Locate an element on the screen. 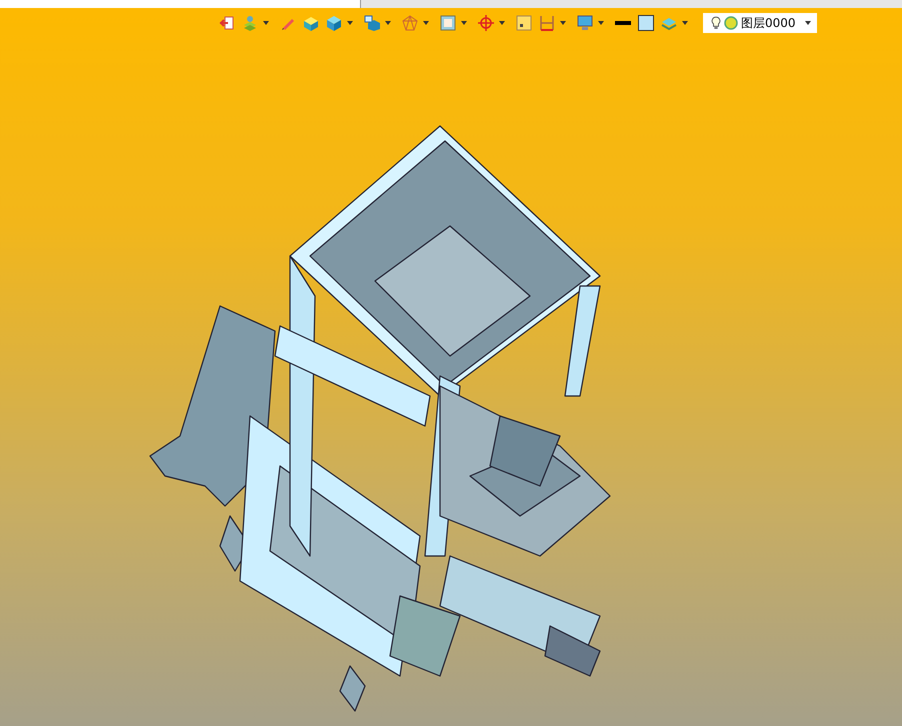 This screenshot has height=726, width=902. fill-color-icon is located at coordinates (646, 23).